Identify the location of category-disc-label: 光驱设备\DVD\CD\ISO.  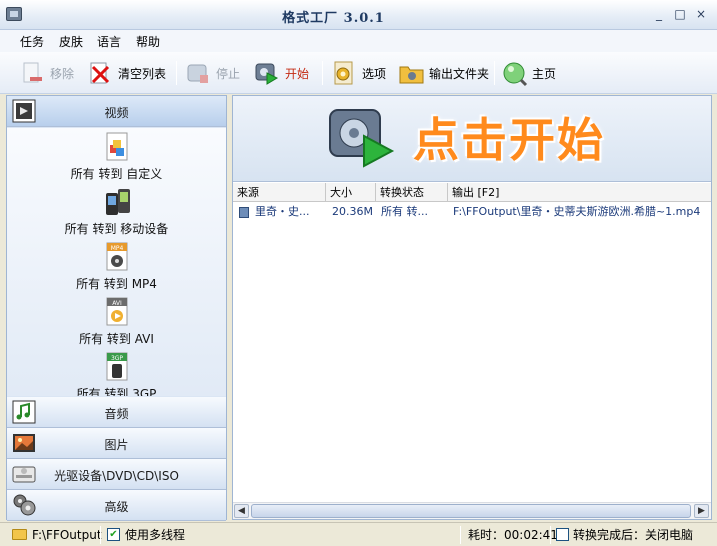
(116, 476).